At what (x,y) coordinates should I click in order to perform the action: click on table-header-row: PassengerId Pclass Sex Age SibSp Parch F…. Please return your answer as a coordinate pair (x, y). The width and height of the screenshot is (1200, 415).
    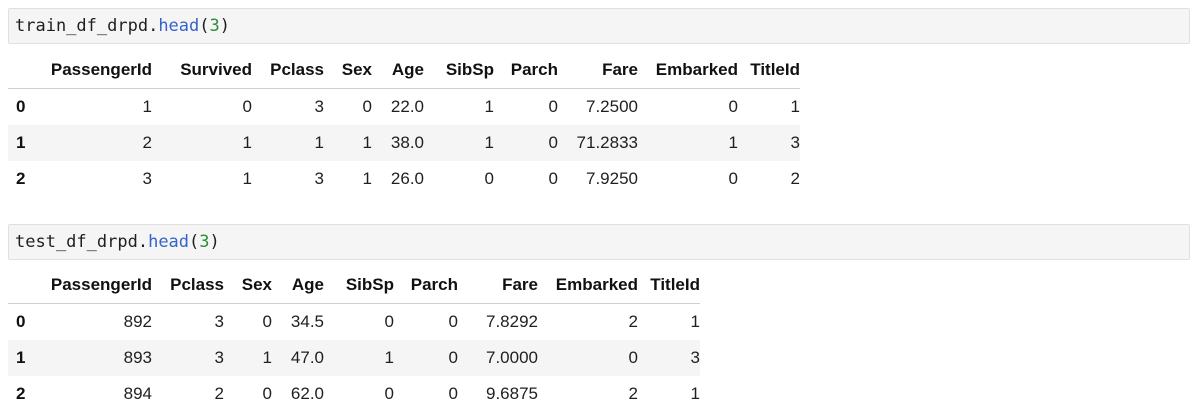
    Looking at the image, I should click on (354, 285).